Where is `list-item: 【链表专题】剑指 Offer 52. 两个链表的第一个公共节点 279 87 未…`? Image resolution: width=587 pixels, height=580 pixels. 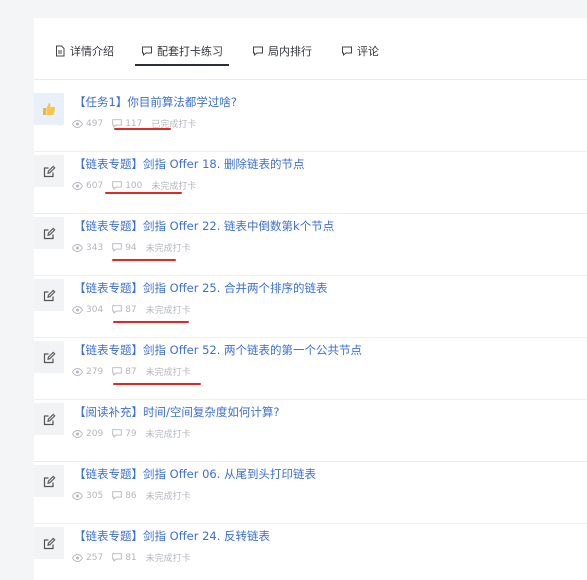
list-item: 【链表专题】剑指 Offer 52. 两个链表的第一个公共节点 279 87 未… is located at coordinates (310, 369).